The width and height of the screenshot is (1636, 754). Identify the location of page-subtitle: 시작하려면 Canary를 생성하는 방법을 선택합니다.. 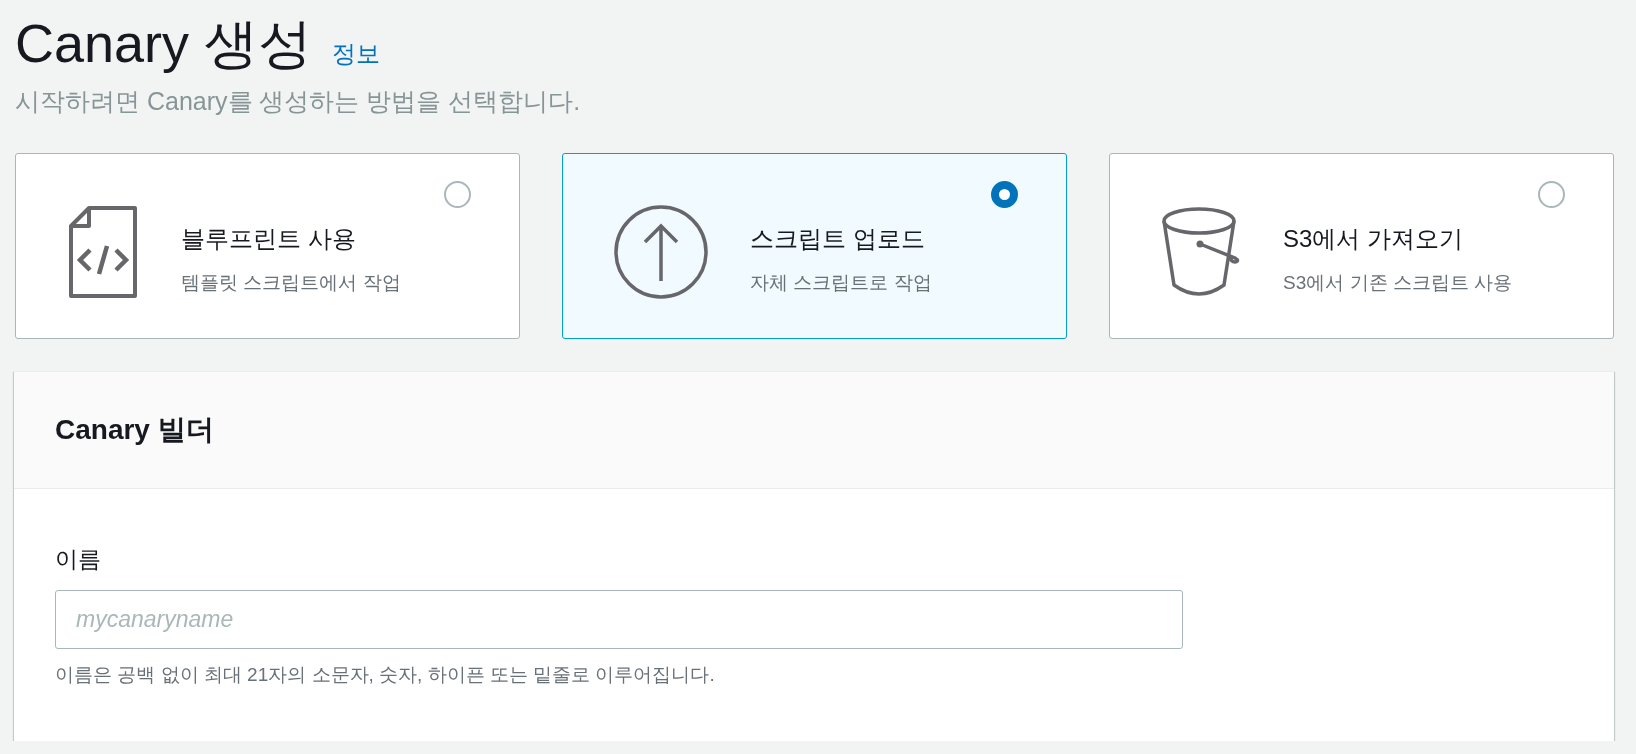
(298, 101).